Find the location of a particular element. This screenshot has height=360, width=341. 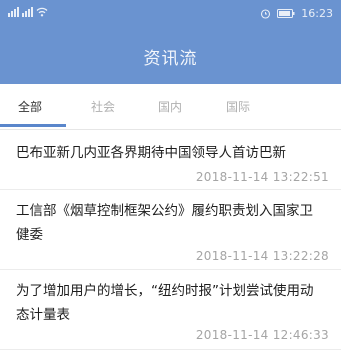

tab-international: 国际 is located at coordinates (238, 106).